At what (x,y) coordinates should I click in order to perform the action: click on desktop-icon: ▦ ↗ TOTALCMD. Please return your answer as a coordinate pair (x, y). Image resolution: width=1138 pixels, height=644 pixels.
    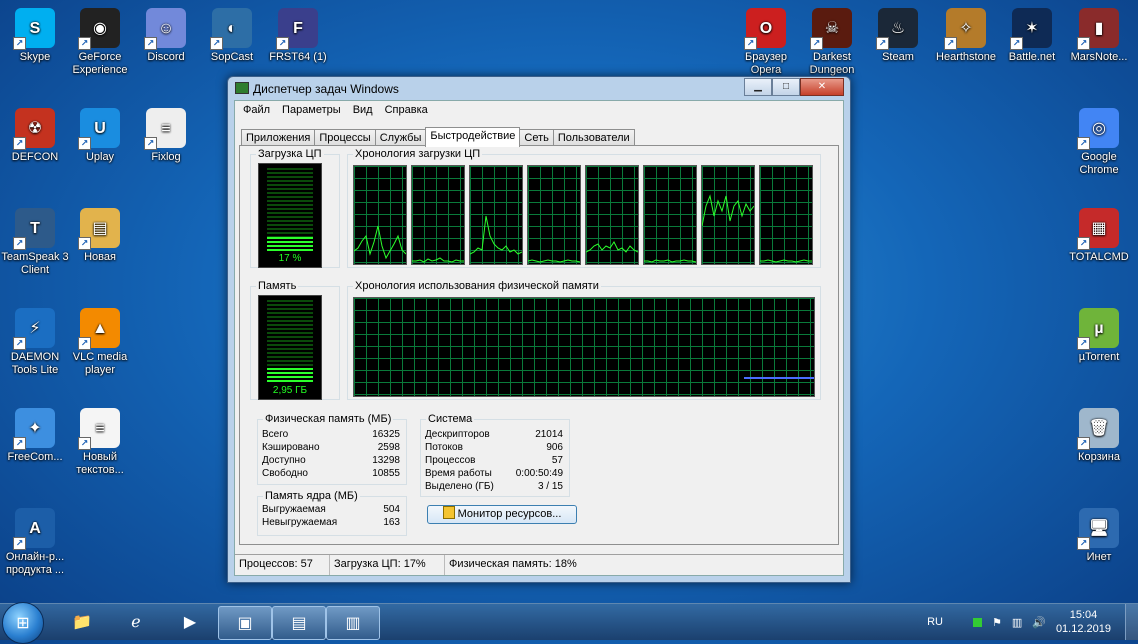
    Looking at the image, I should click on (1099, 236).